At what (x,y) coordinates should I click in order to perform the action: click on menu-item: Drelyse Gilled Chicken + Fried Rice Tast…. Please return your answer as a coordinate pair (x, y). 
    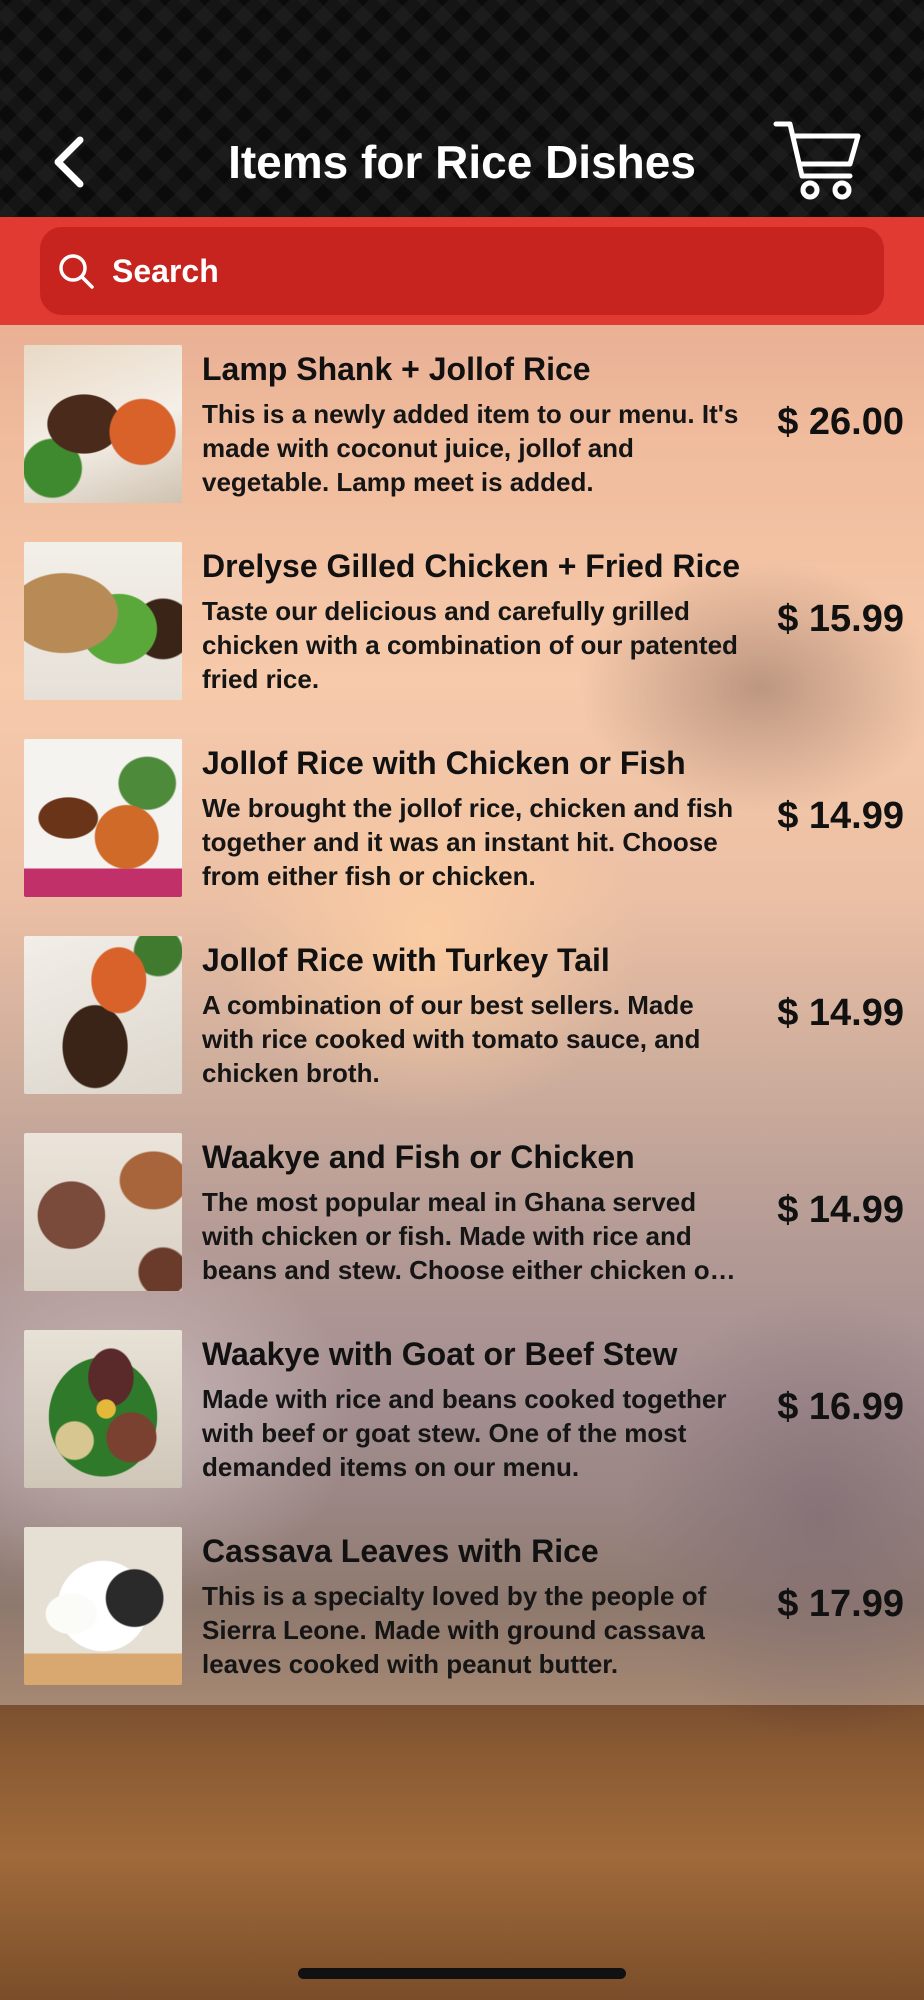
    Looking at the image, I should click on (462, 620).